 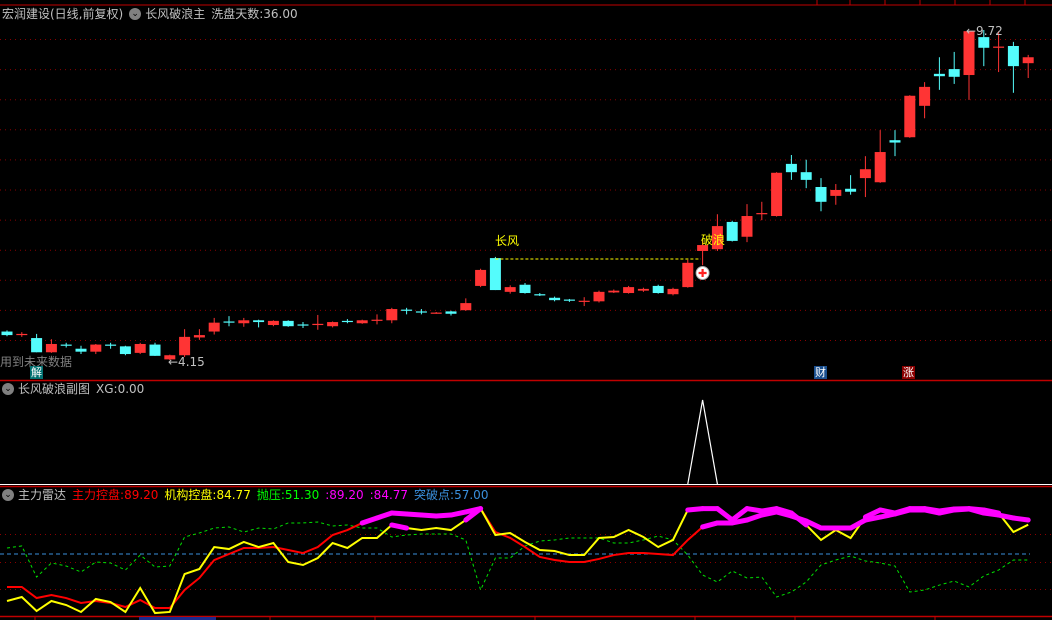 What do you see at coordinates (270, 495) in the screenshot?
I see `pressure-label: 抛压:` at bounding box center [270, 495].